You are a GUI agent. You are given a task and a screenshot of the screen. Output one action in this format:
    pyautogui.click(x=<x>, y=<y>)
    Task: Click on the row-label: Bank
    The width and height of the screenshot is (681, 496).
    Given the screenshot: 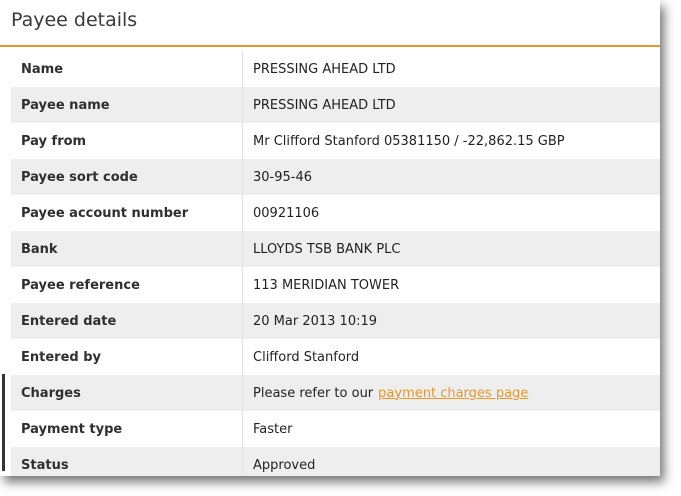 What is the action you would take?
    pyautogui.click(x=127, y=249)
    